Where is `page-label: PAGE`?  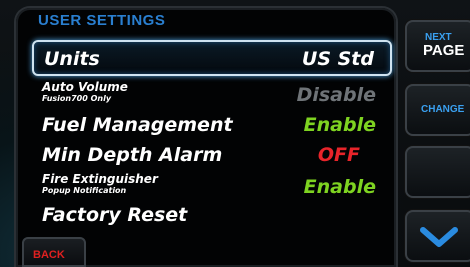 page-label: PAGE is located at coordinates (444, 50).